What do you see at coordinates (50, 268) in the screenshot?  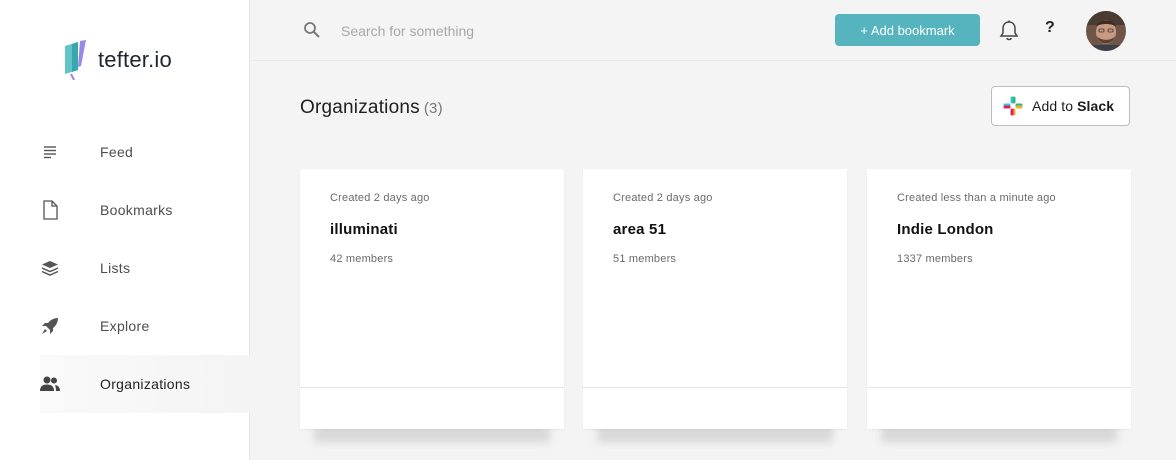 I see `layers-icon` at bounding box center [50, 268].